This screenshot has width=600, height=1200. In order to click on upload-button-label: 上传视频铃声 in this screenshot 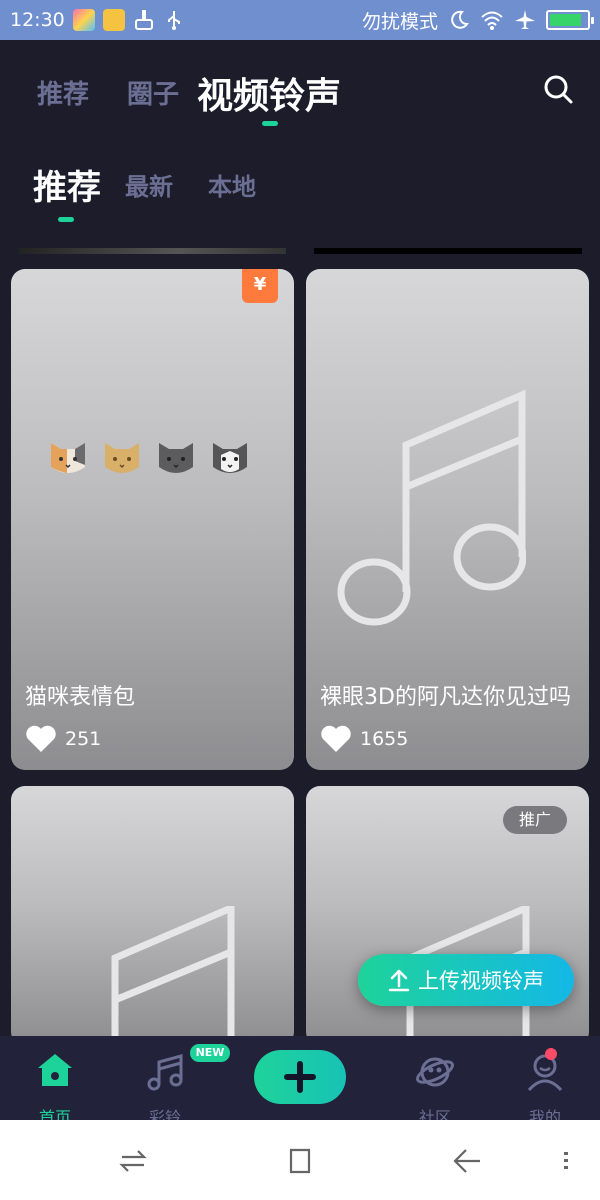, I will do `click(481, 981)`.